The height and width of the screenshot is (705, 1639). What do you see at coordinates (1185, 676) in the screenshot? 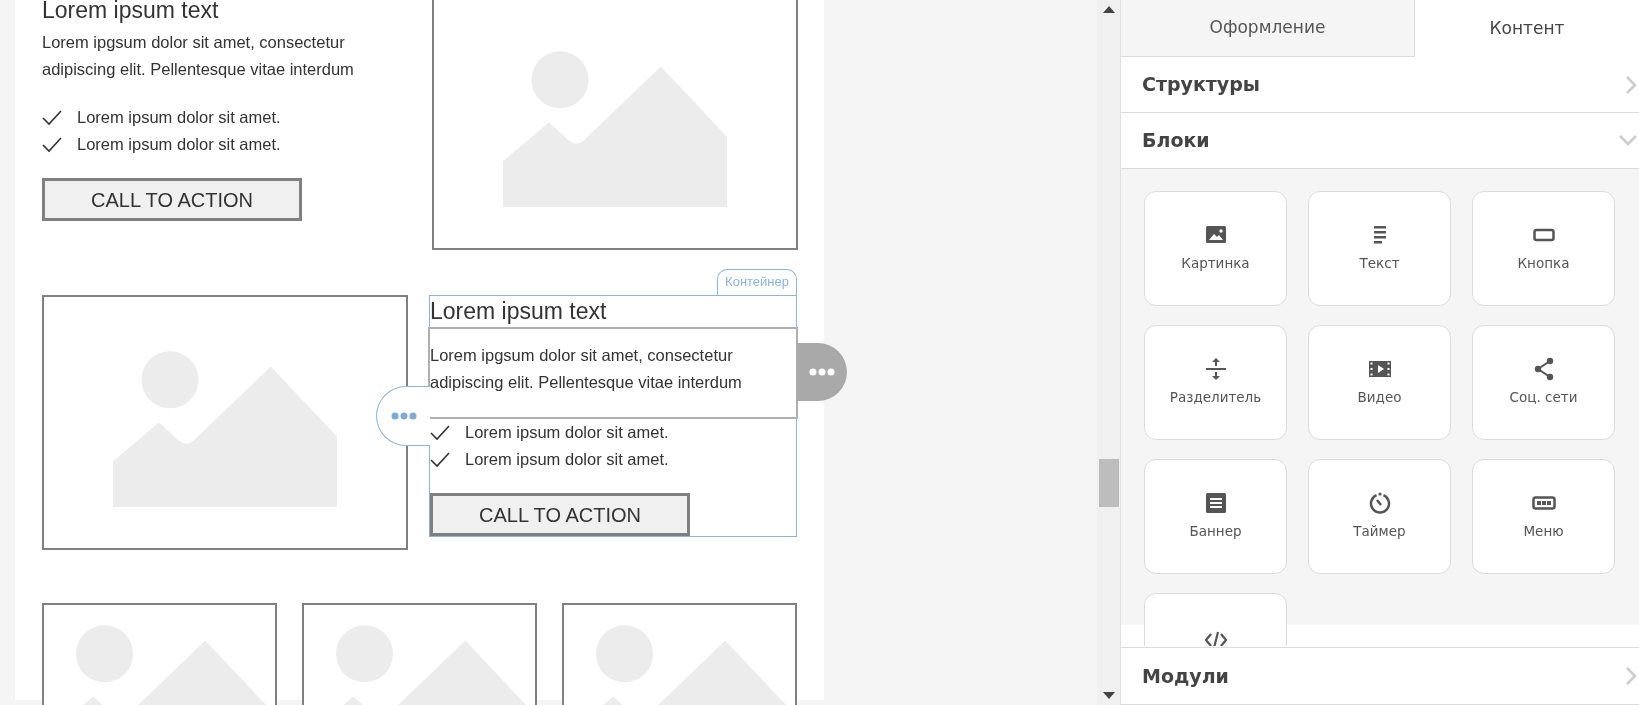
I see `section-title: Модули` at bounding box center [1185, 676].